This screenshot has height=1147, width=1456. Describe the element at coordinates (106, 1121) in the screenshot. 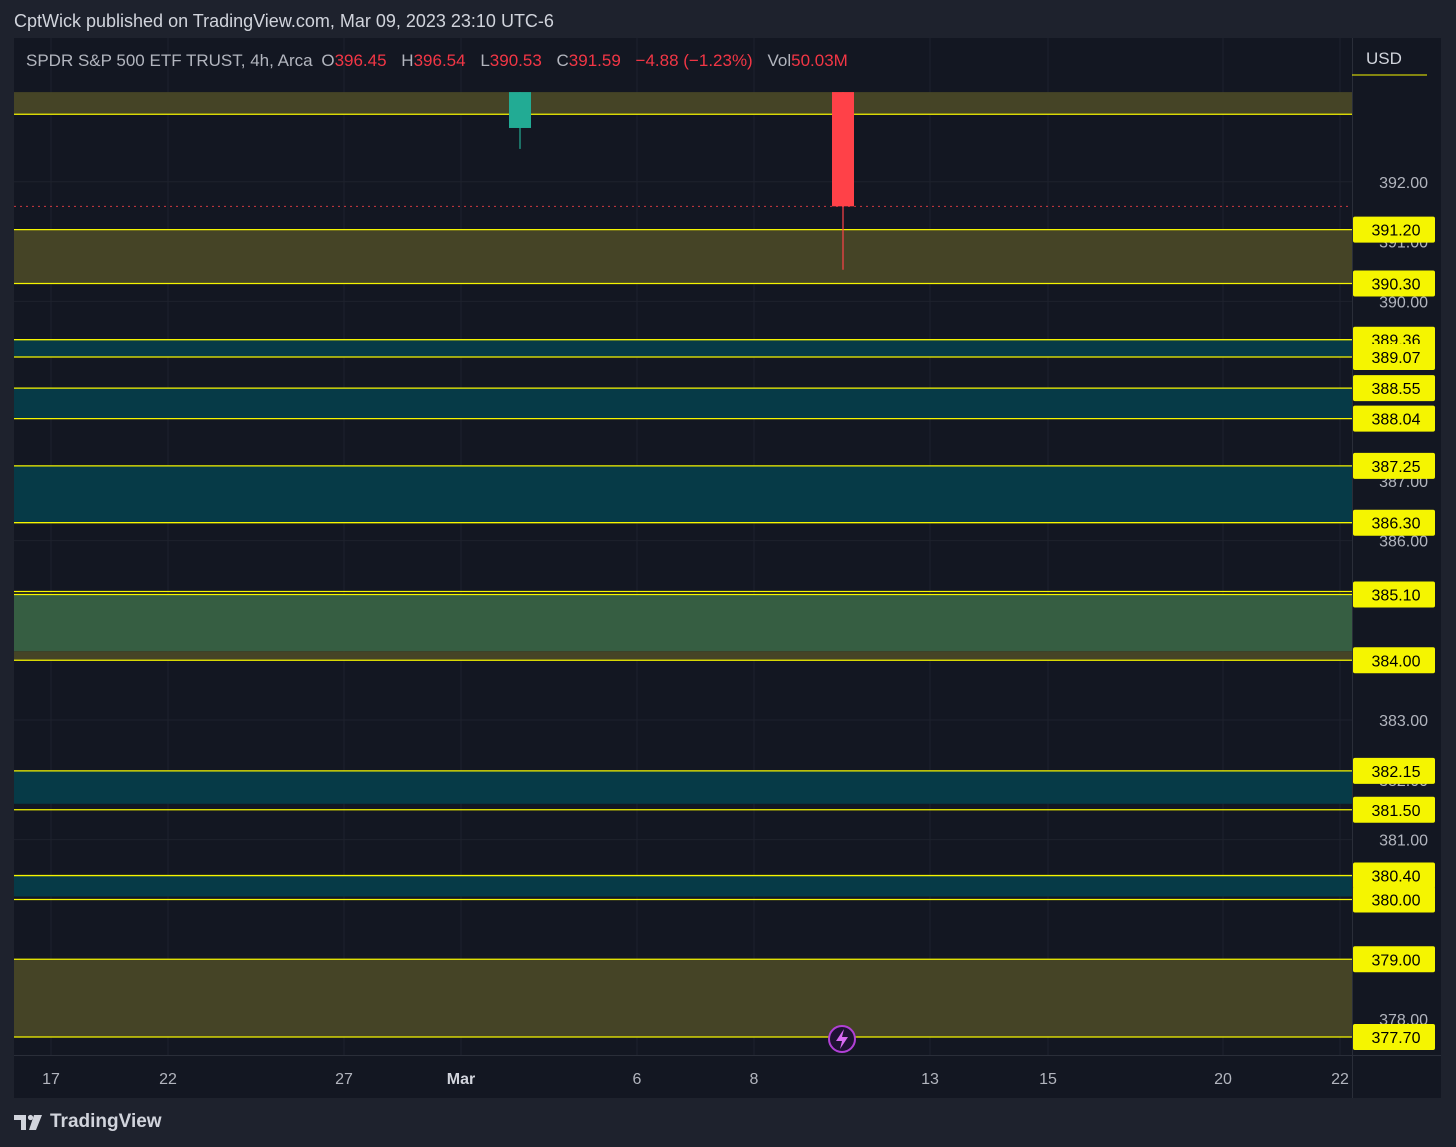

I see `brand-name: TradingView` at that location.